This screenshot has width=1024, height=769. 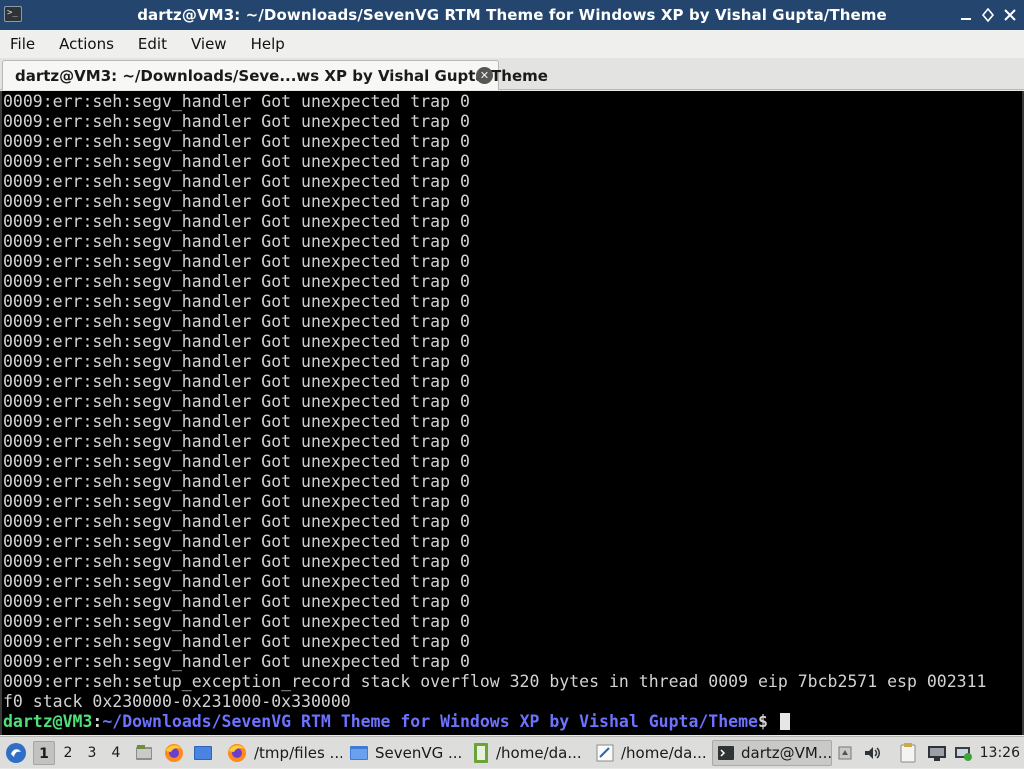 What do you see at coordinates (484, 75) in the screenshot?
I see `tab-close-icon: ✕` at bounding box center [484, 75].